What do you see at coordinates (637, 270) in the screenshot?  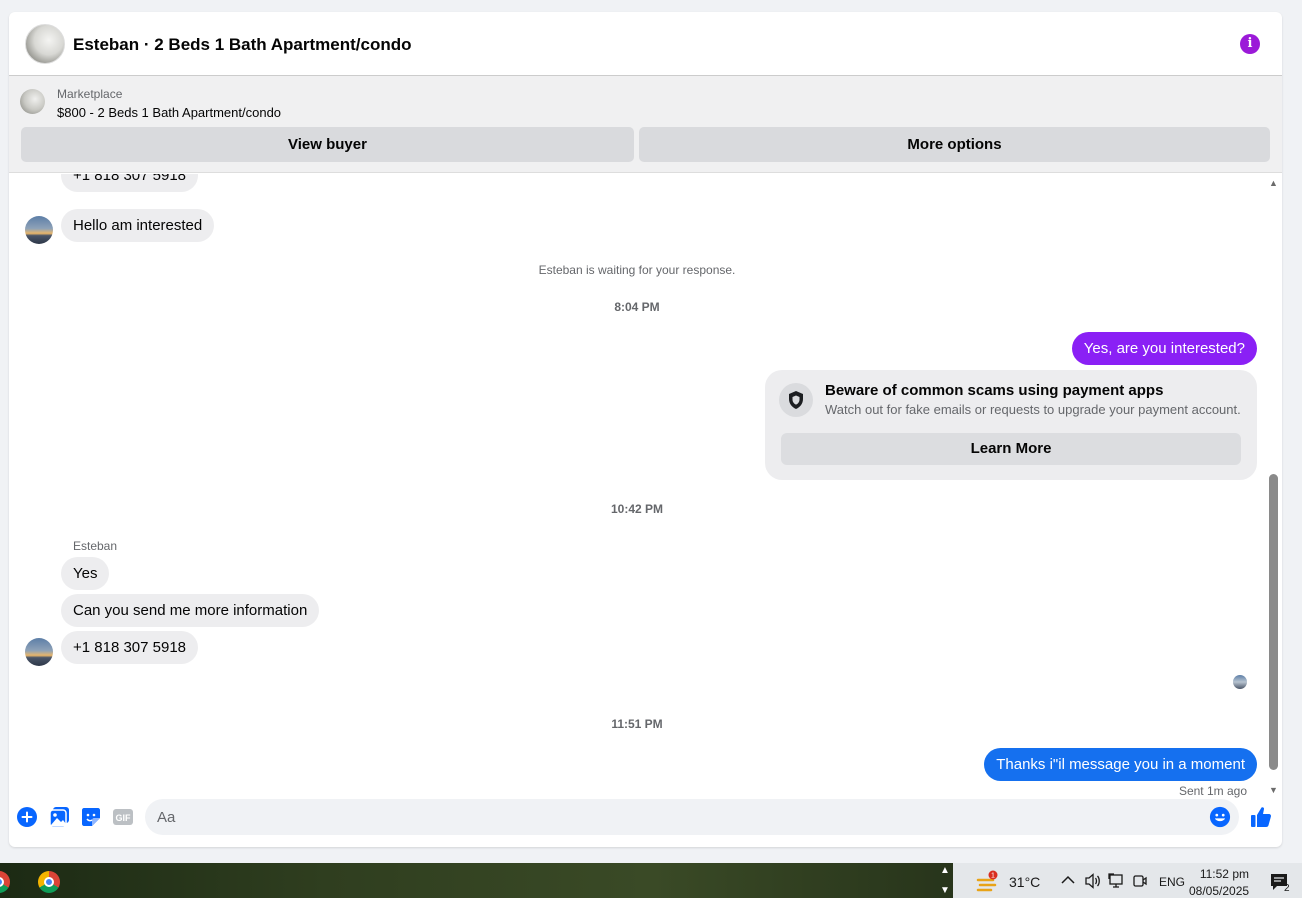 I see `waiting-notice: Esteban is waiting for your response.` at bounding box center [637, 270].